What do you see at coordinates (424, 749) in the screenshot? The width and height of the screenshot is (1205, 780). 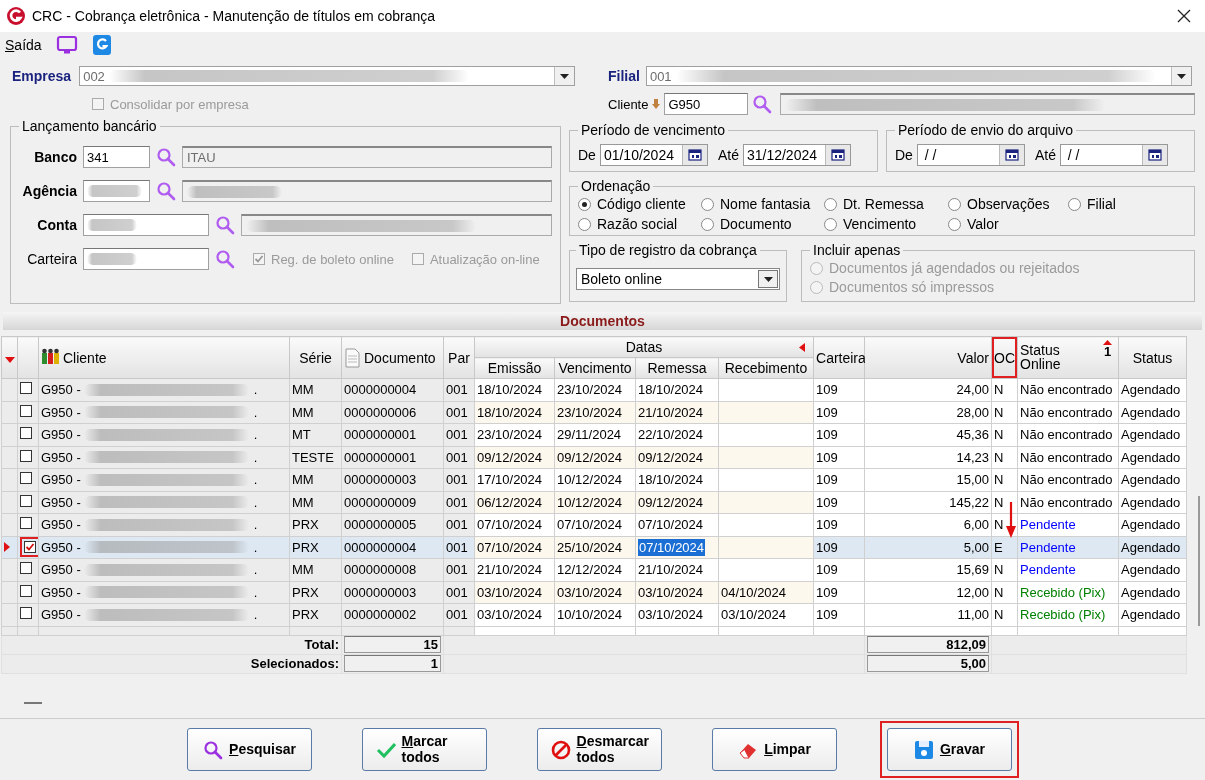 I see `action-button: Marcar todos` at bounding box center [424, 749].